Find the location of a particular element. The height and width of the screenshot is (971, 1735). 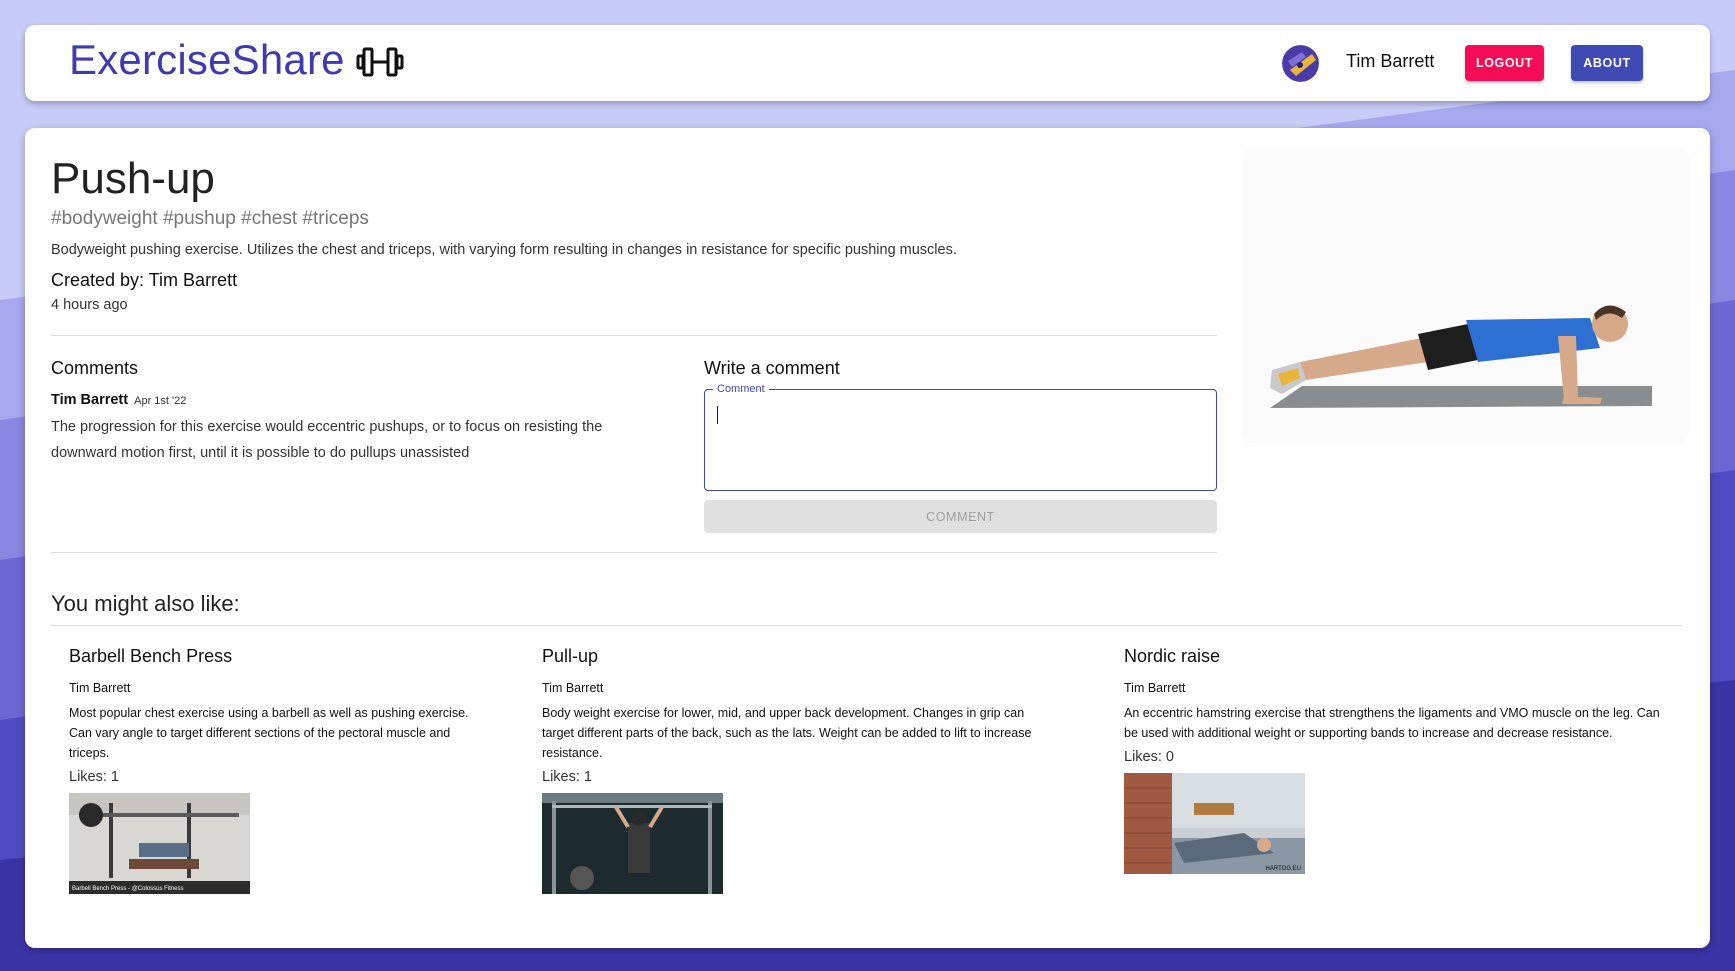

comment-date: Apr 1st '22 is located at coordinates (160, 401).